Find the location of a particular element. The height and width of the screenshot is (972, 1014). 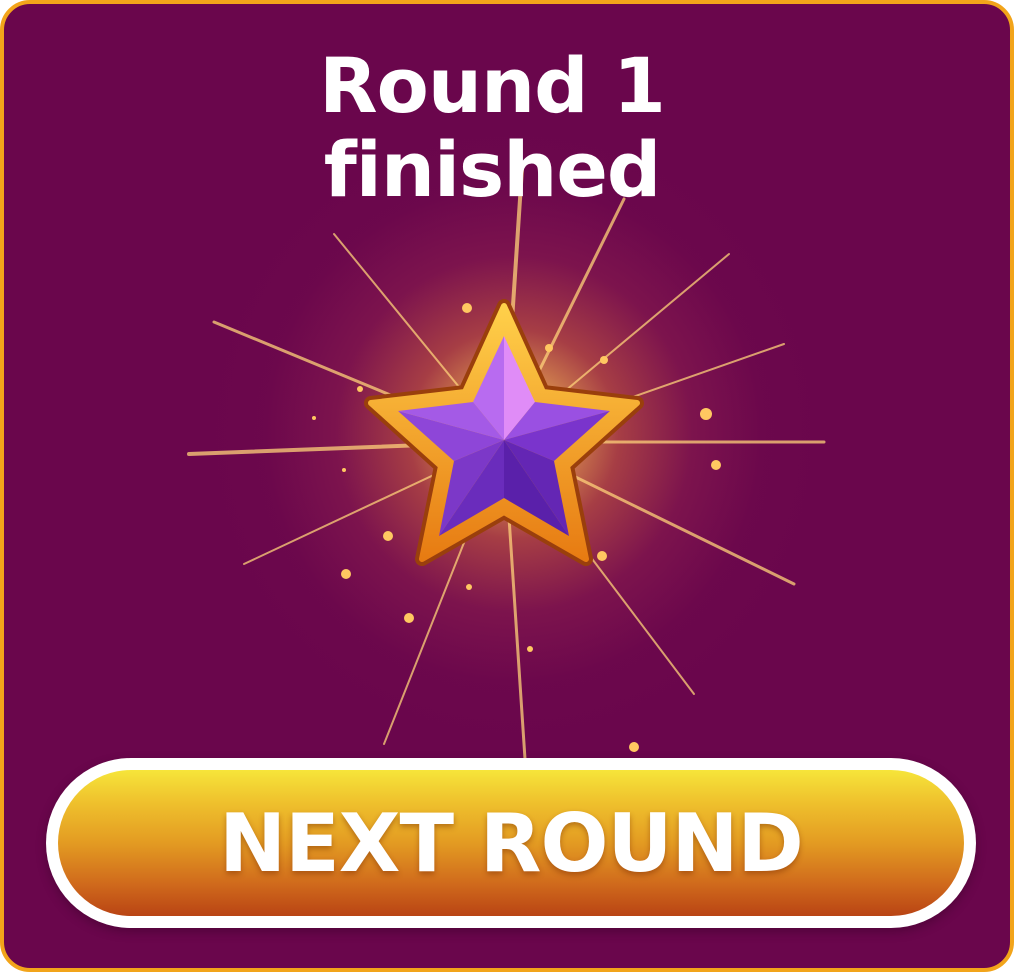

title-line-1: Round 1 is located at coordinates (492, 85).